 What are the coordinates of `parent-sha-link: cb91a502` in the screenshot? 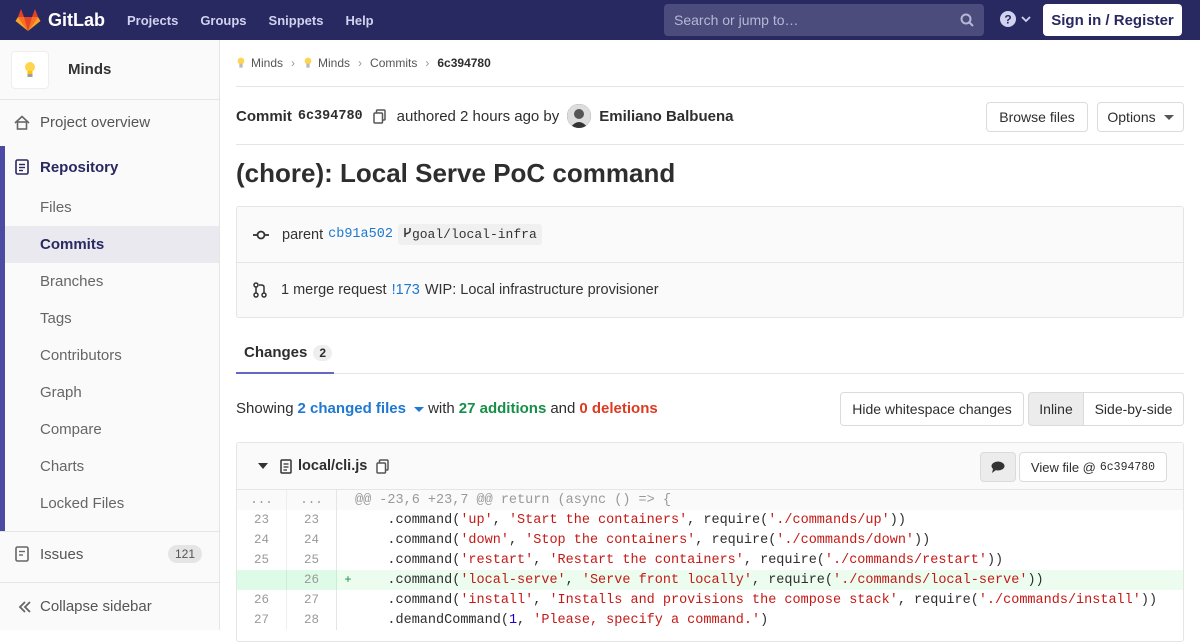 It's located at (360, 234).